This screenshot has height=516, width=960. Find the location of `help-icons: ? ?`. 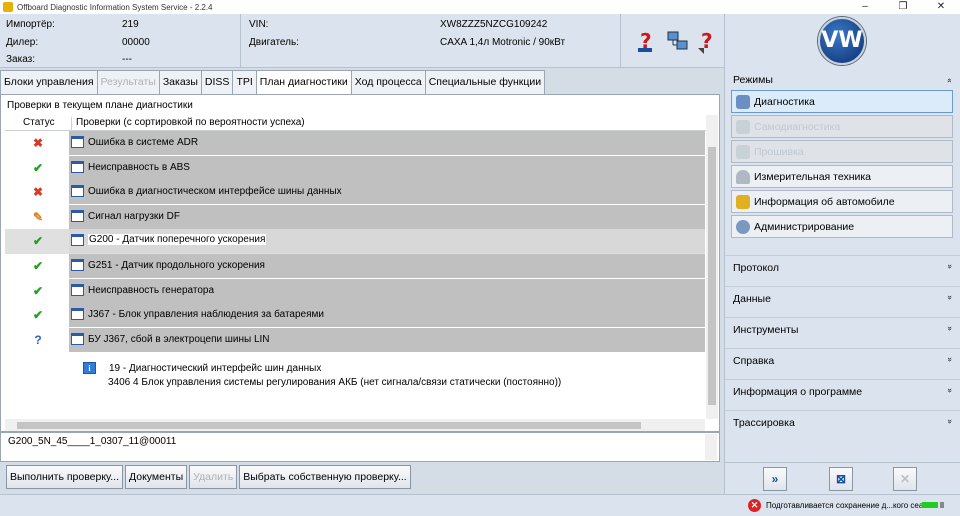

help-icons: ? ? is located at coordinates (678, 41).